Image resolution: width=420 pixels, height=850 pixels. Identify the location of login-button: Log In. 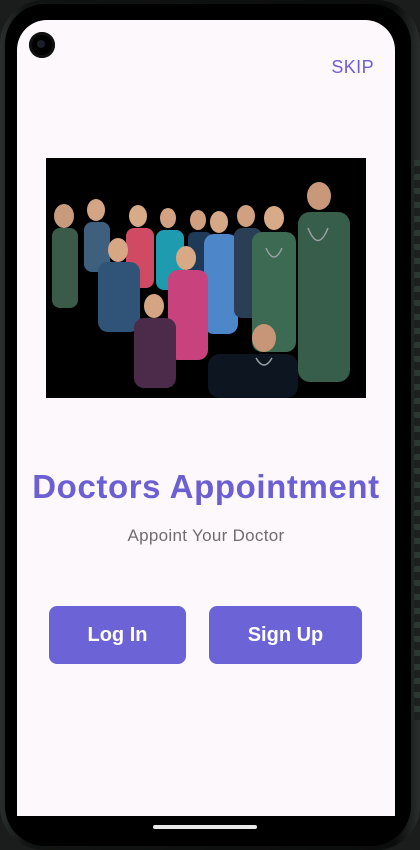
(117, 635).